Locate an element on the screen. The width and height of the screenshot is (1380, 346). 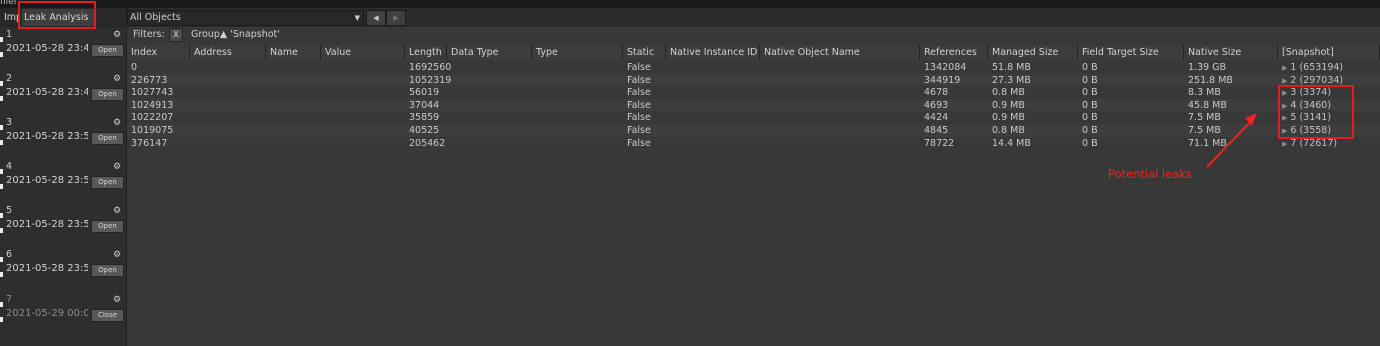
snapshot-item: 7 2021-05-29 00:01 ⚙ Close is located at coordinates (63, 316).